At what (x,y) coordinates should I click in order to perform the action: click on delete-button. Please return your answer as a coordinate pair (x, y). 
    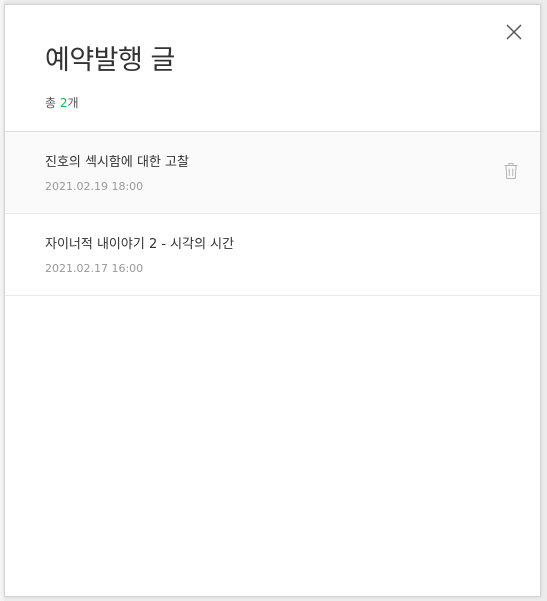
    Looking at the image, I should click on (511, 171).